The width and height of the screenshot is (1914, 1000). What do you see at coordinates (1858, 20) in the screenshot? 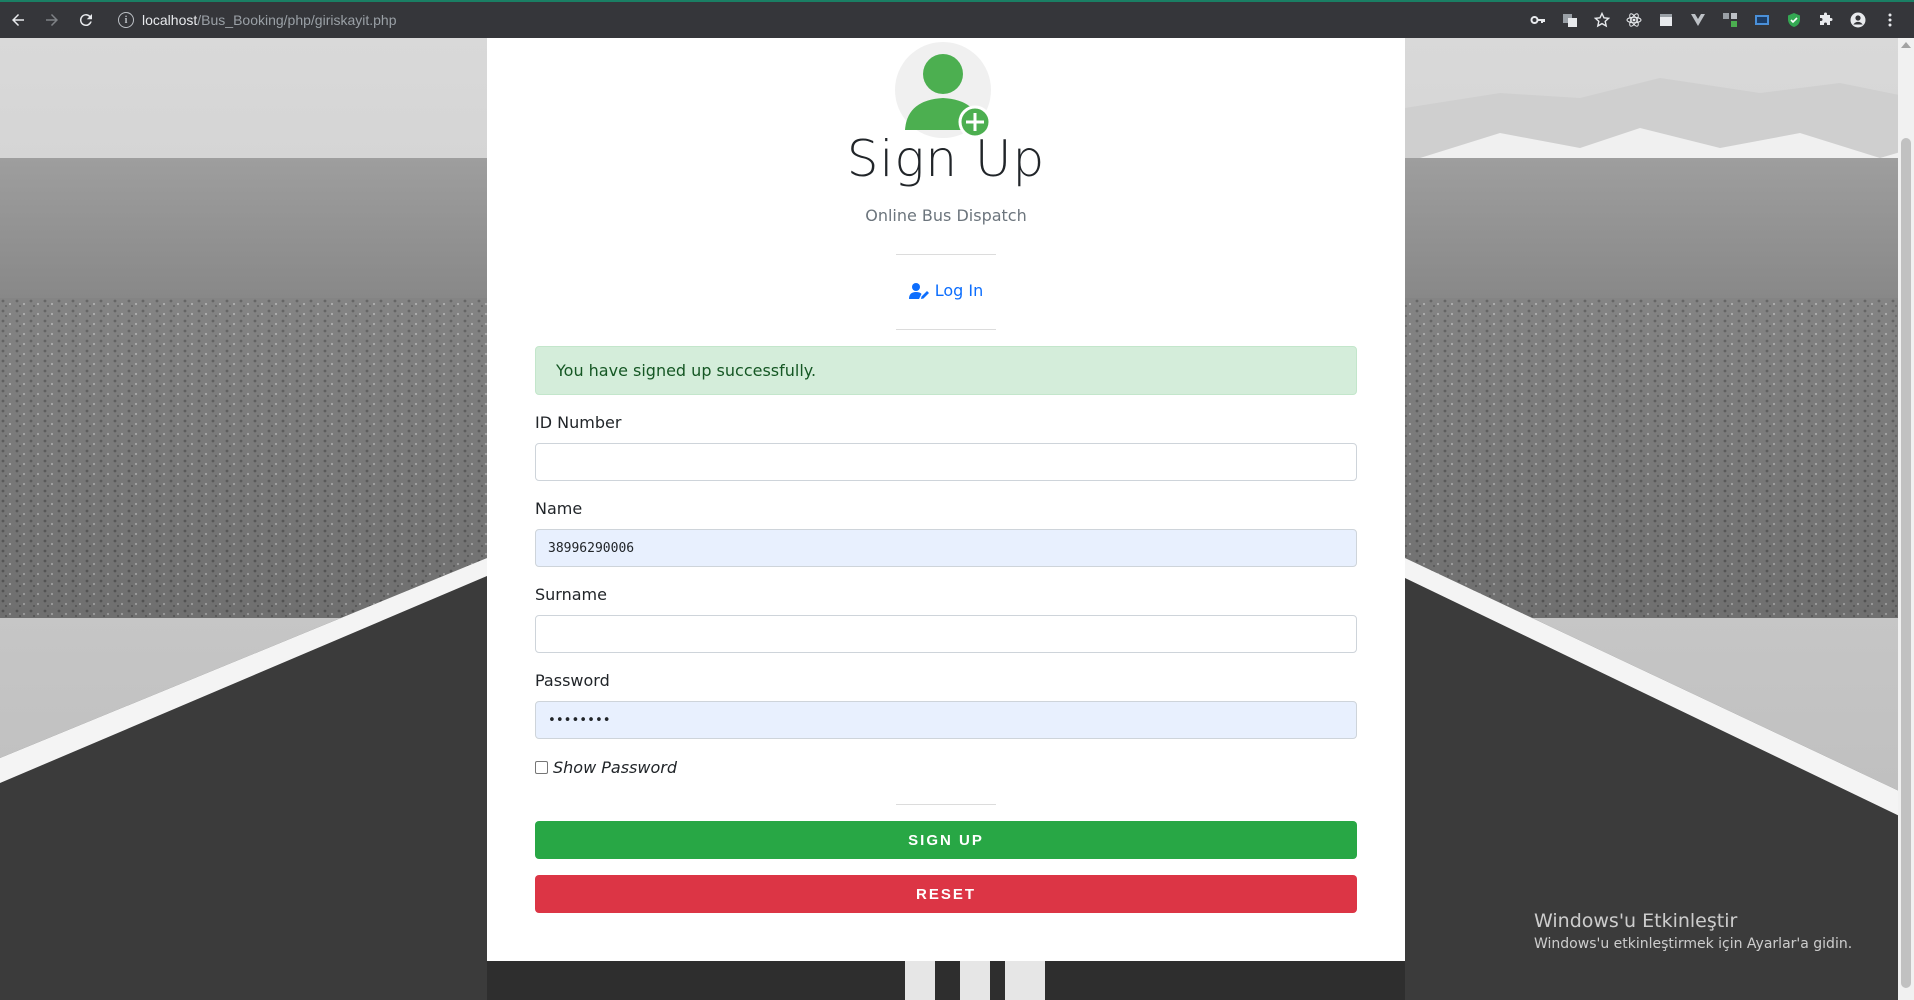
I see `profile-icon` at bounding box center [1858, 20].